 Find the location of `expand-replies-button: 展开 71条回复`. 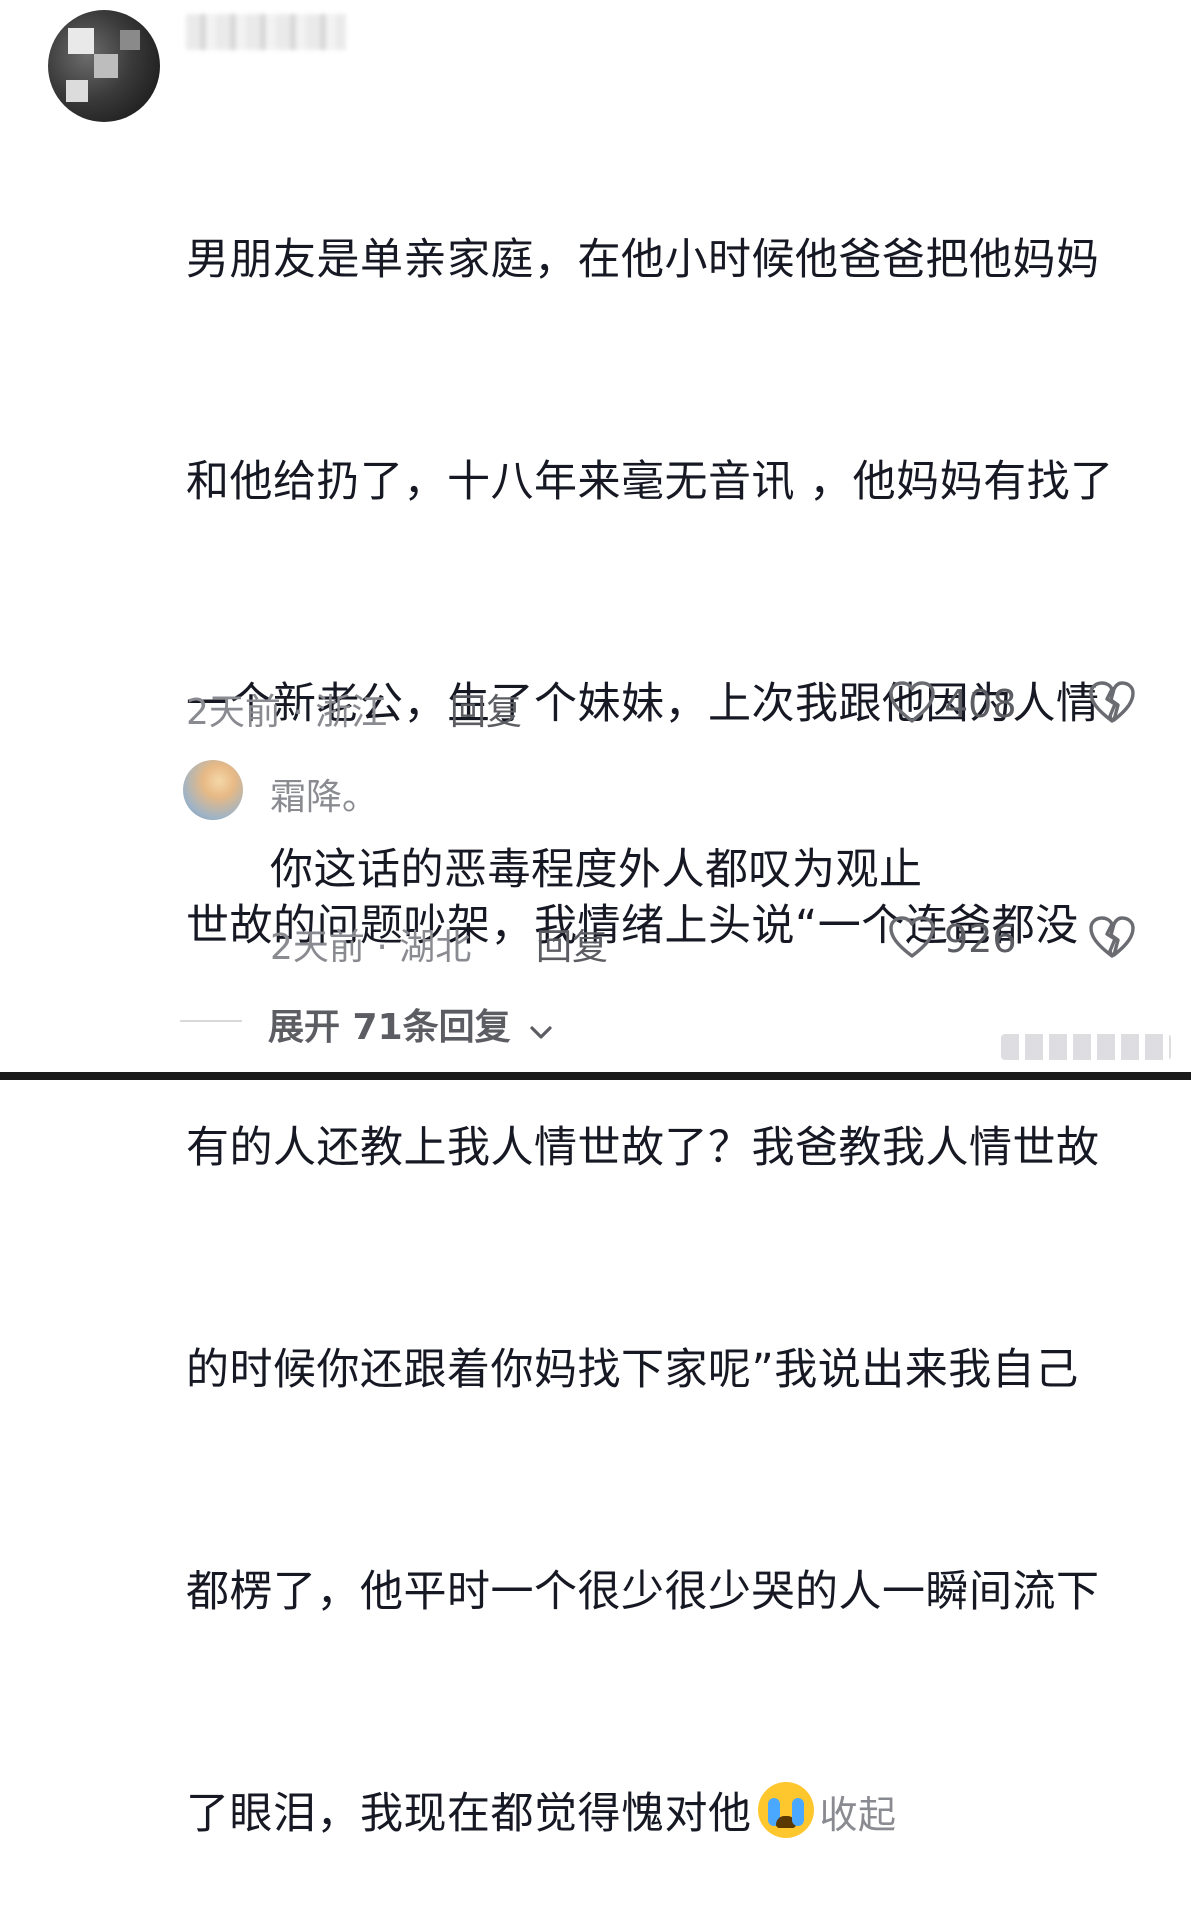

expand-replies-button: 展开 71条回复 is located at coordinates (410, 1024).